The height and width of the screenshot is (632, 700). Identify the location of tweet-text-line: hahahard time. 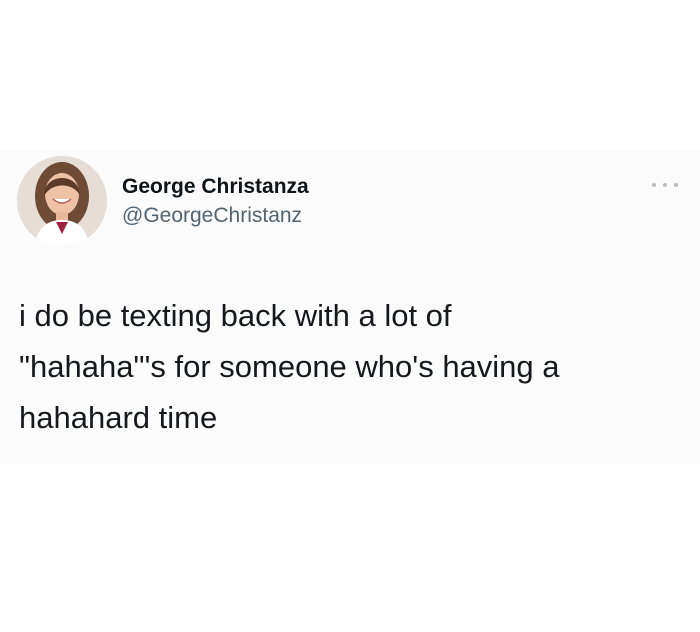
(118, 417).